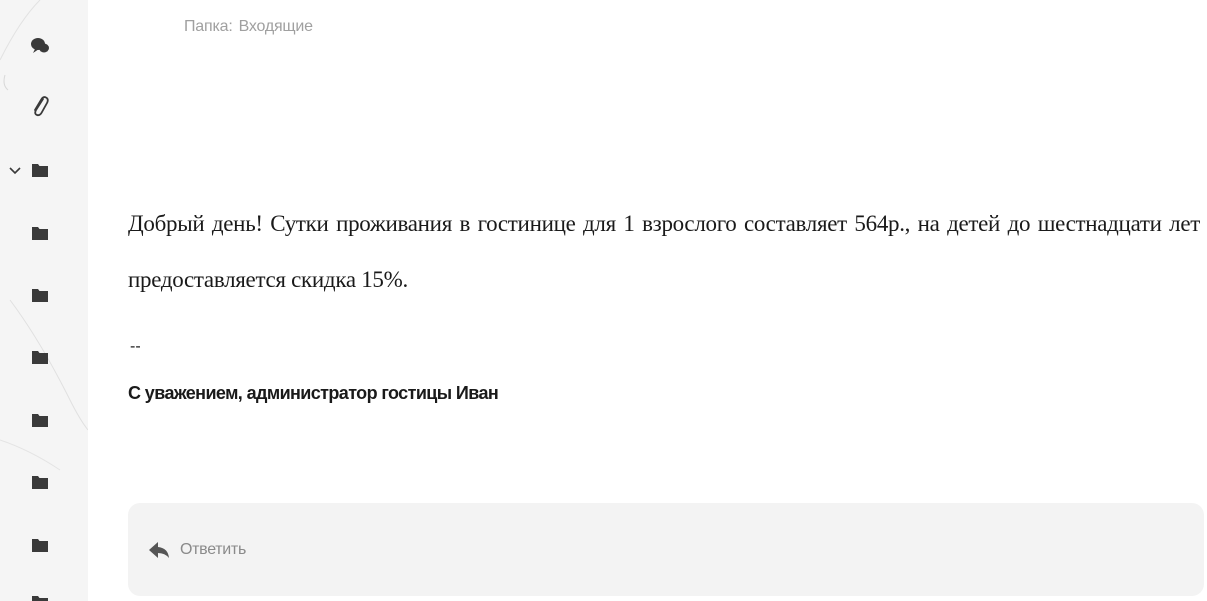 The image size is (1207, 601). What do you see at coordinates (40, 45) in the screenshot?
I see `chat-icon` at bounding box center [40, 45].